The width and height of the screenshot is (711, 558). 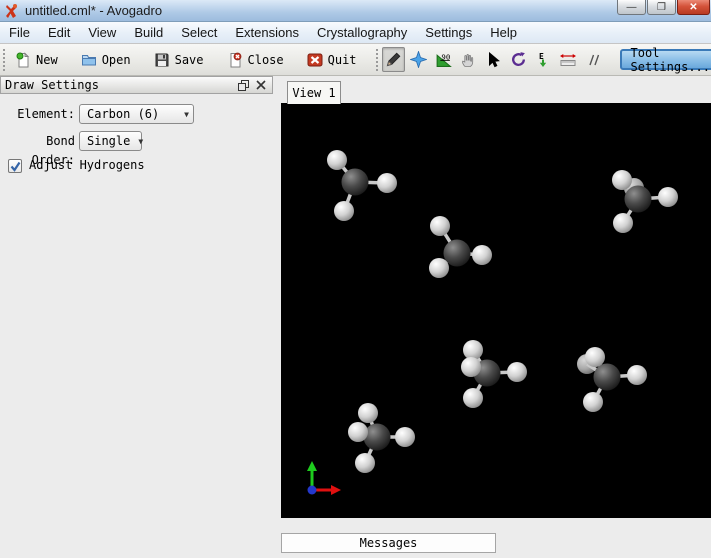 I want to click on navigate-tool-button, so click(x=418, y=59).